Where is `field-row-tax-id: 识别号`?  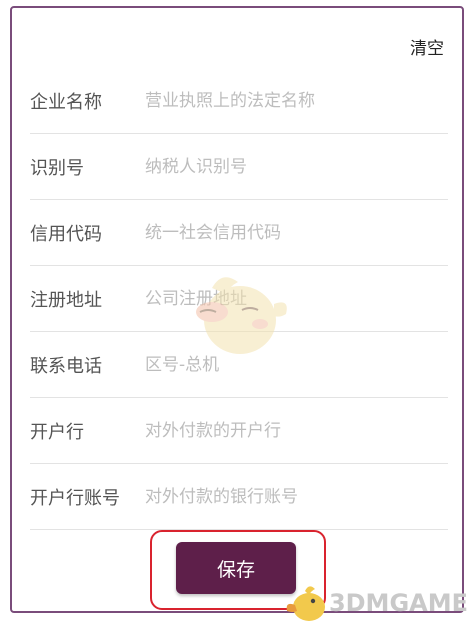
field-row-tax-id: 识别号 is located at coordinates (239, 167).